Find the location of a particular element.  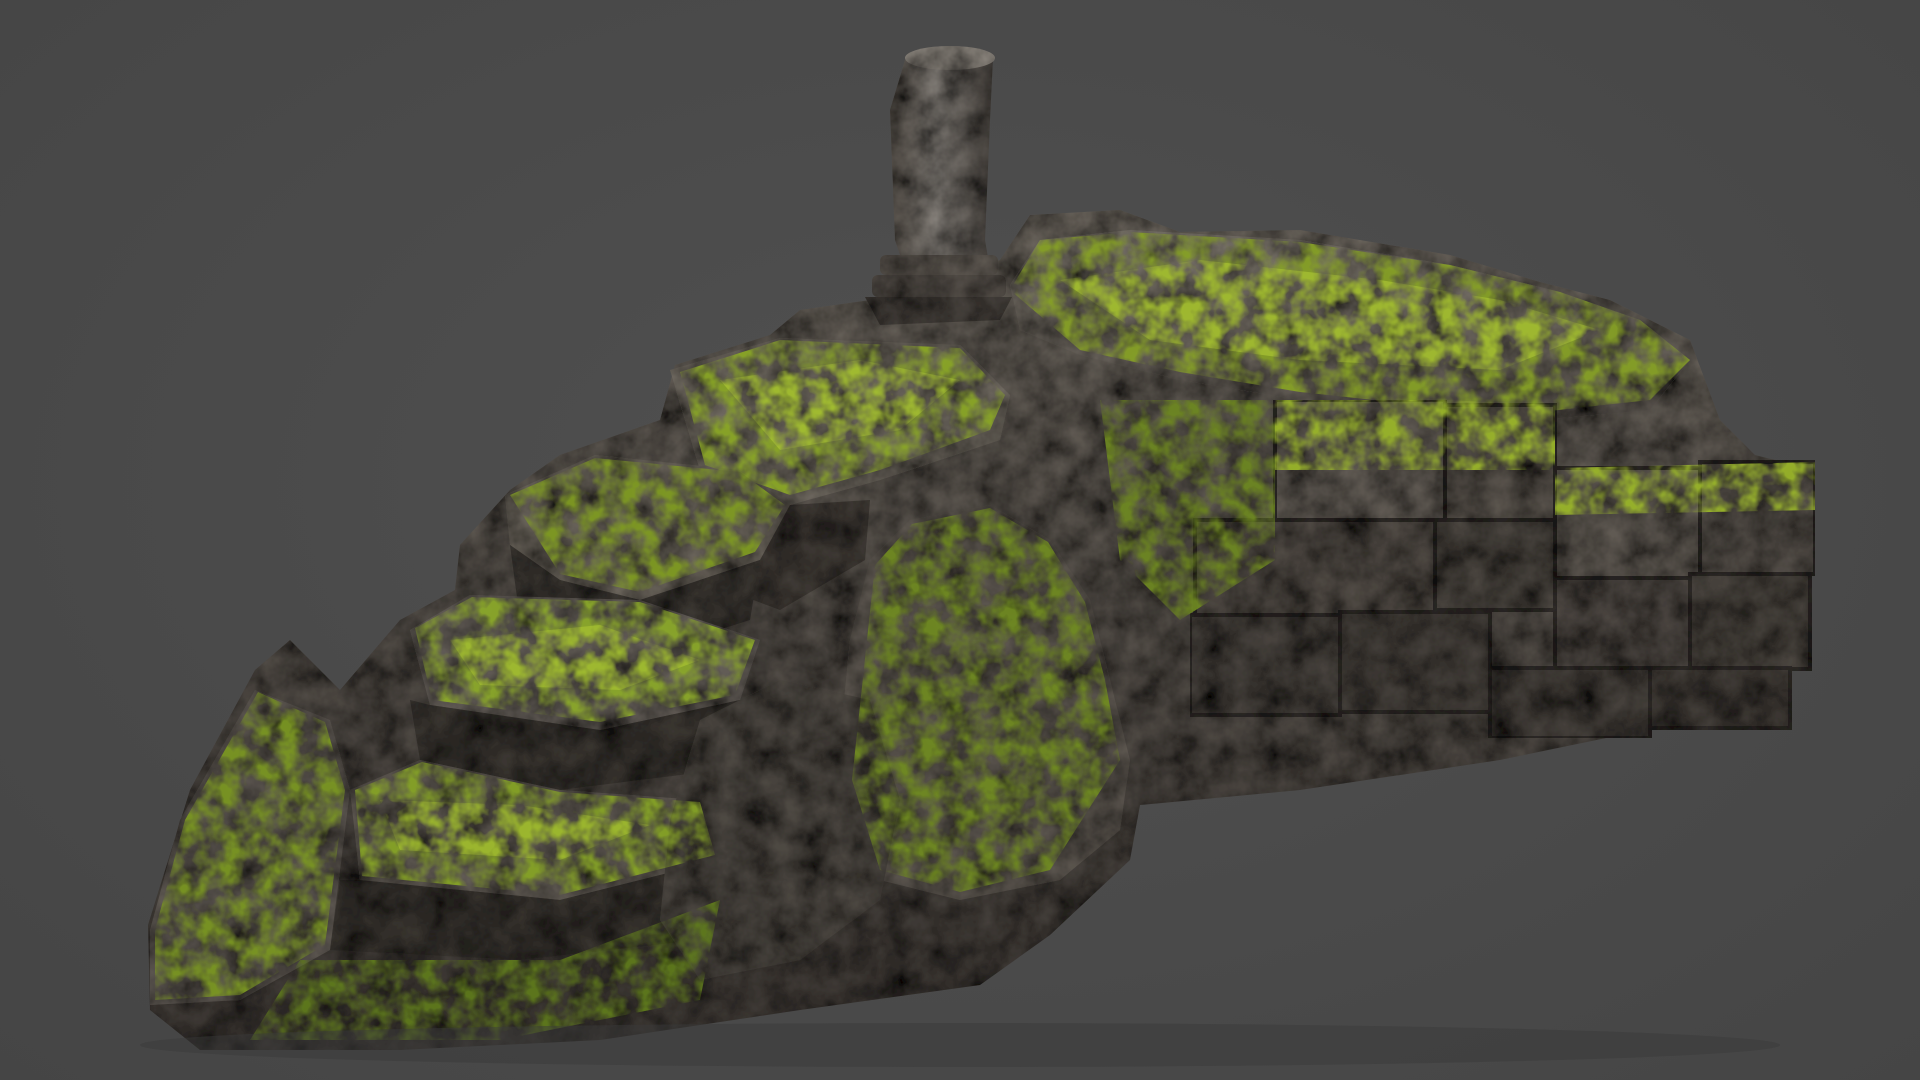

ground-shadow is located at coordinates (960, 1045).